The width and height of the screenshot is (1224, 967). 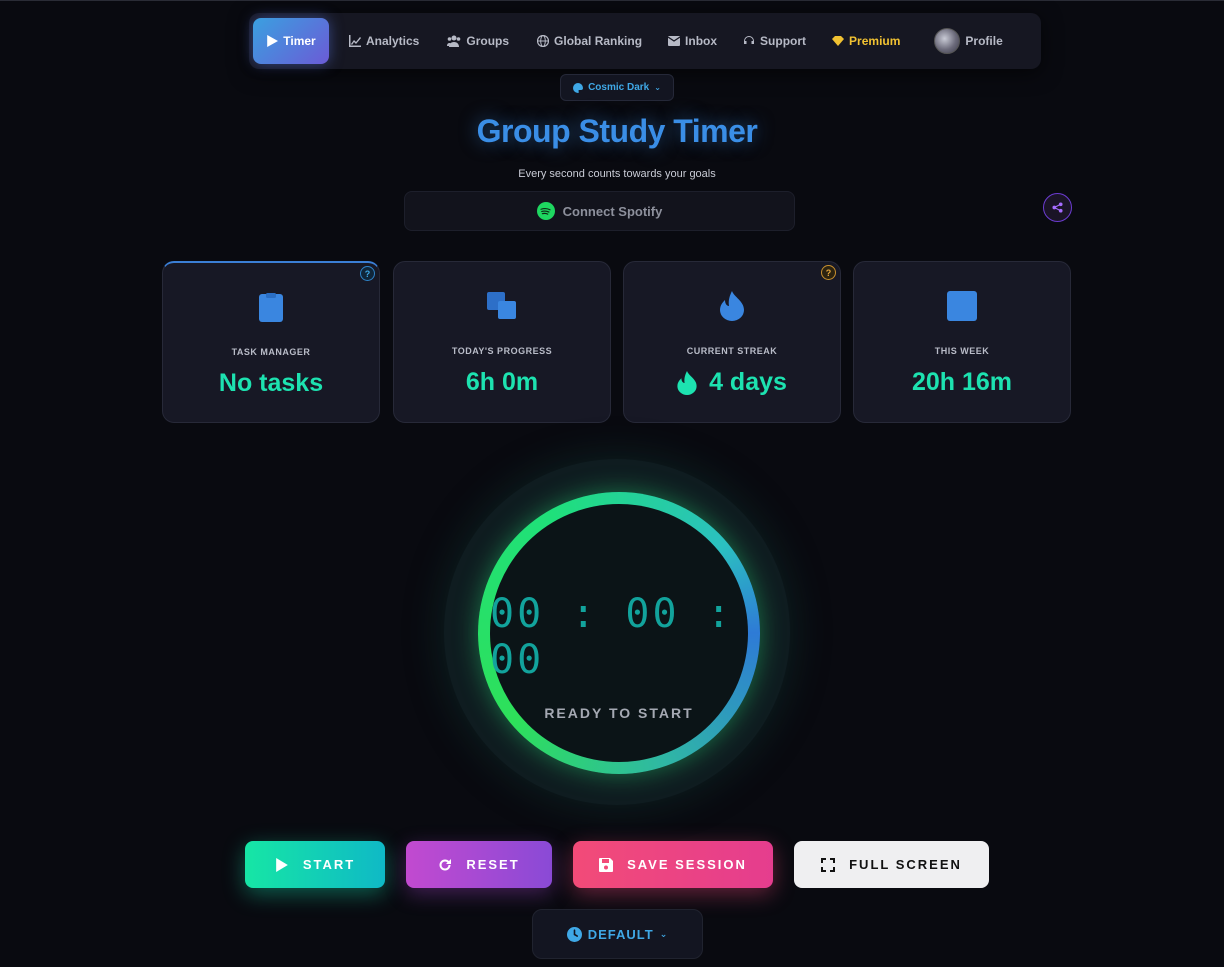 What do you see at coordinates (271, 352) in the screenshot?
I see `card-label: TASK MANAGER` at bounding box center [271, 352].